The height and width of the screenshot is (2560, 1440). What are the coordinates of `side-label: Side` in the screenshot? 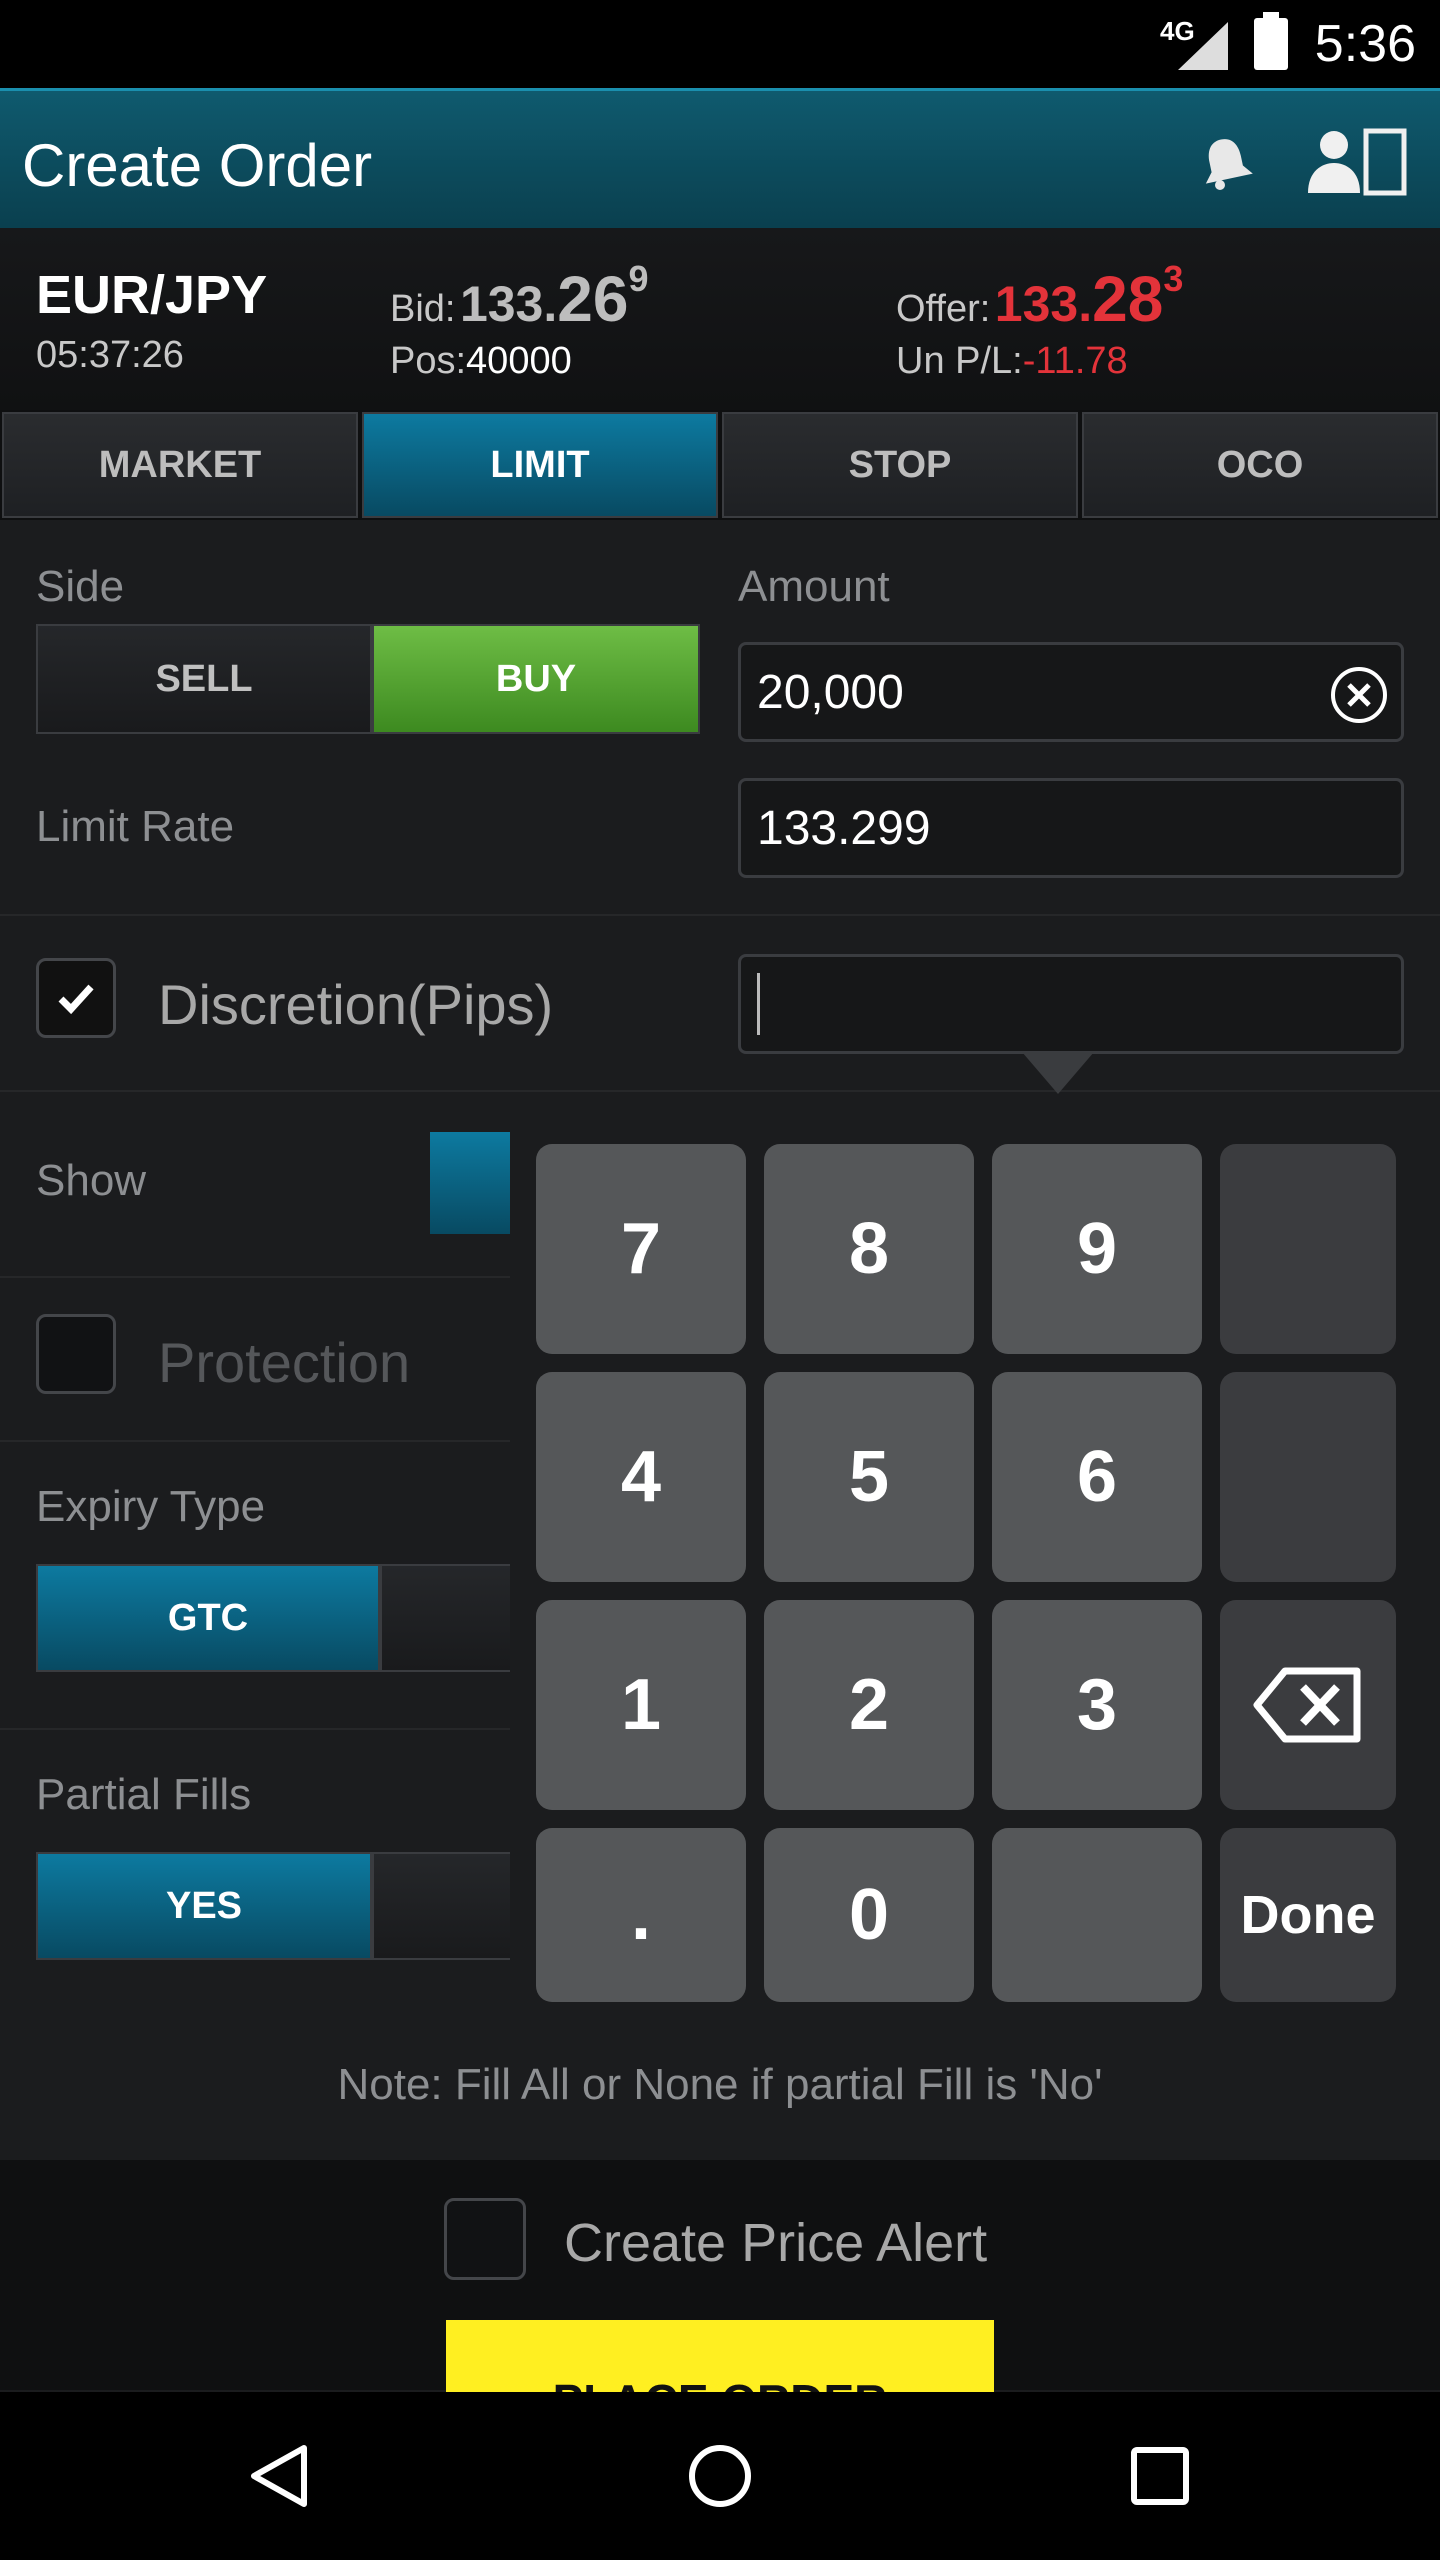 It's located at (80, 586).